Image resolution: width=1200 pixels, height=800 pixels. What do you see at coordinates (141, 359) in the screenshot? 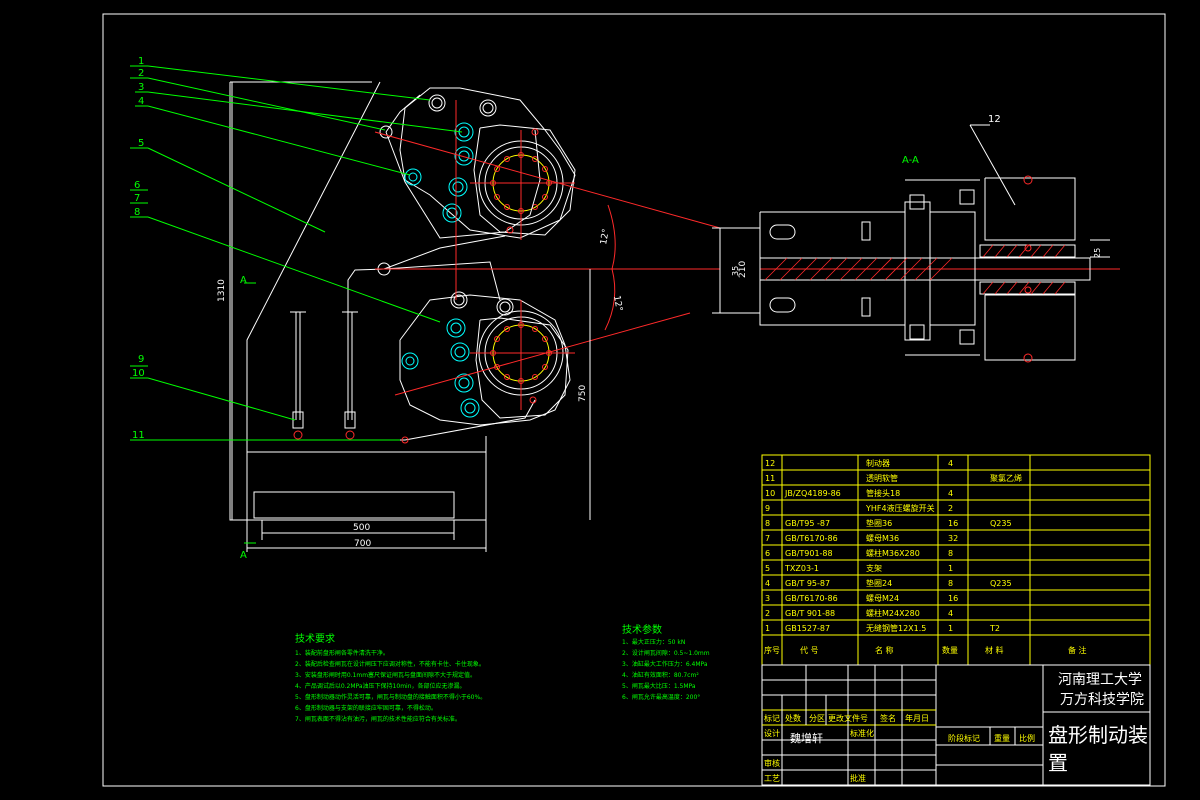
I see `callout-9: 9` at bounding box center [141, 359].